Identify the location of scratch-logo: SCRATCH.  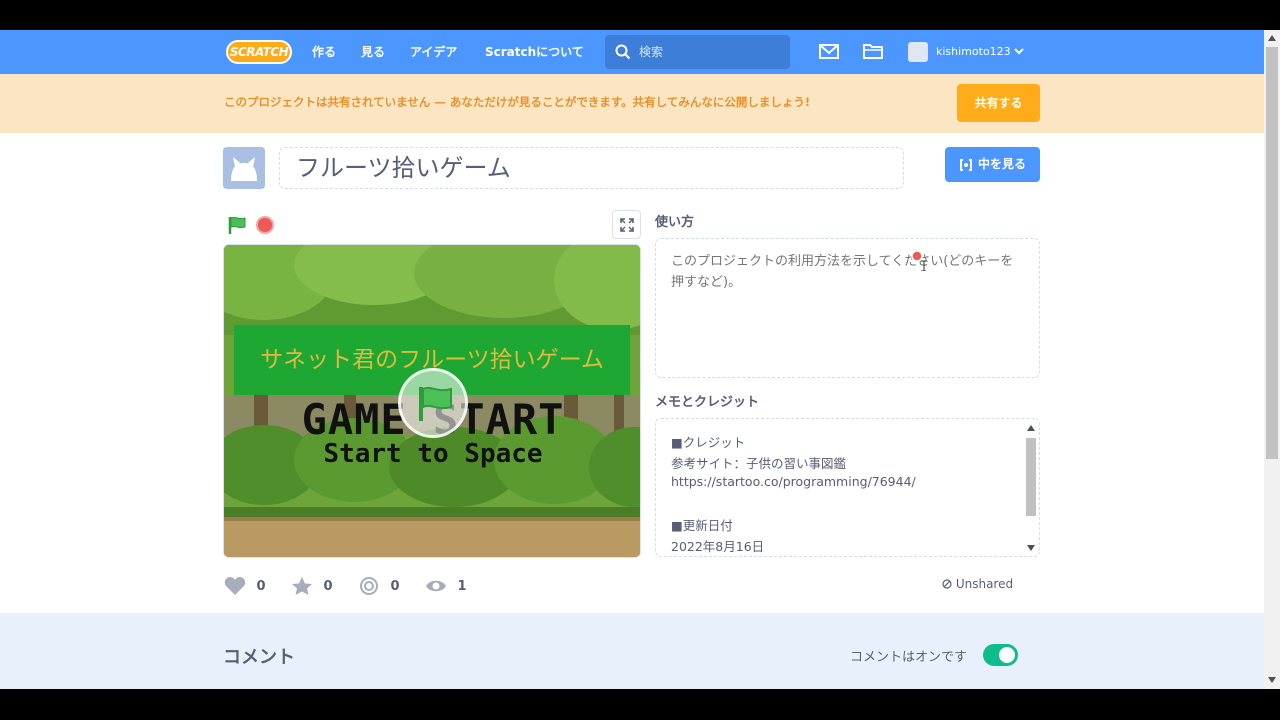
(259, 52).